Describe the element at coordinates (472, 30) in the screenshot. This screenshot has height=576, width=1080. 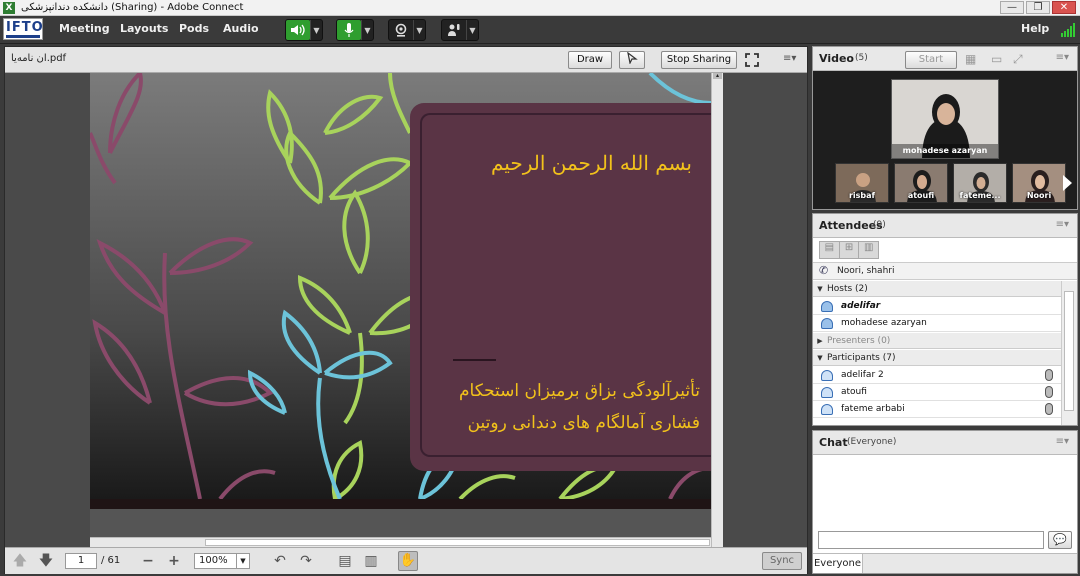
I see `status-dropdown-icon: ▼` at that location.